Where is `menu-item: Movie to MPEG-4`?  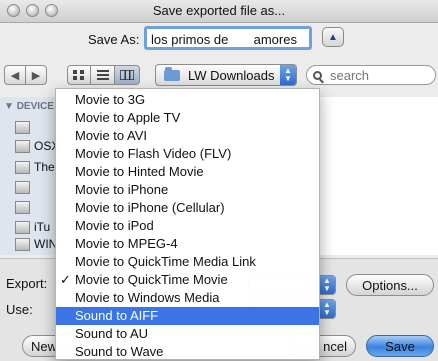
menu-item: Movie to MPEG-4 is located at coordinates (187, 244).